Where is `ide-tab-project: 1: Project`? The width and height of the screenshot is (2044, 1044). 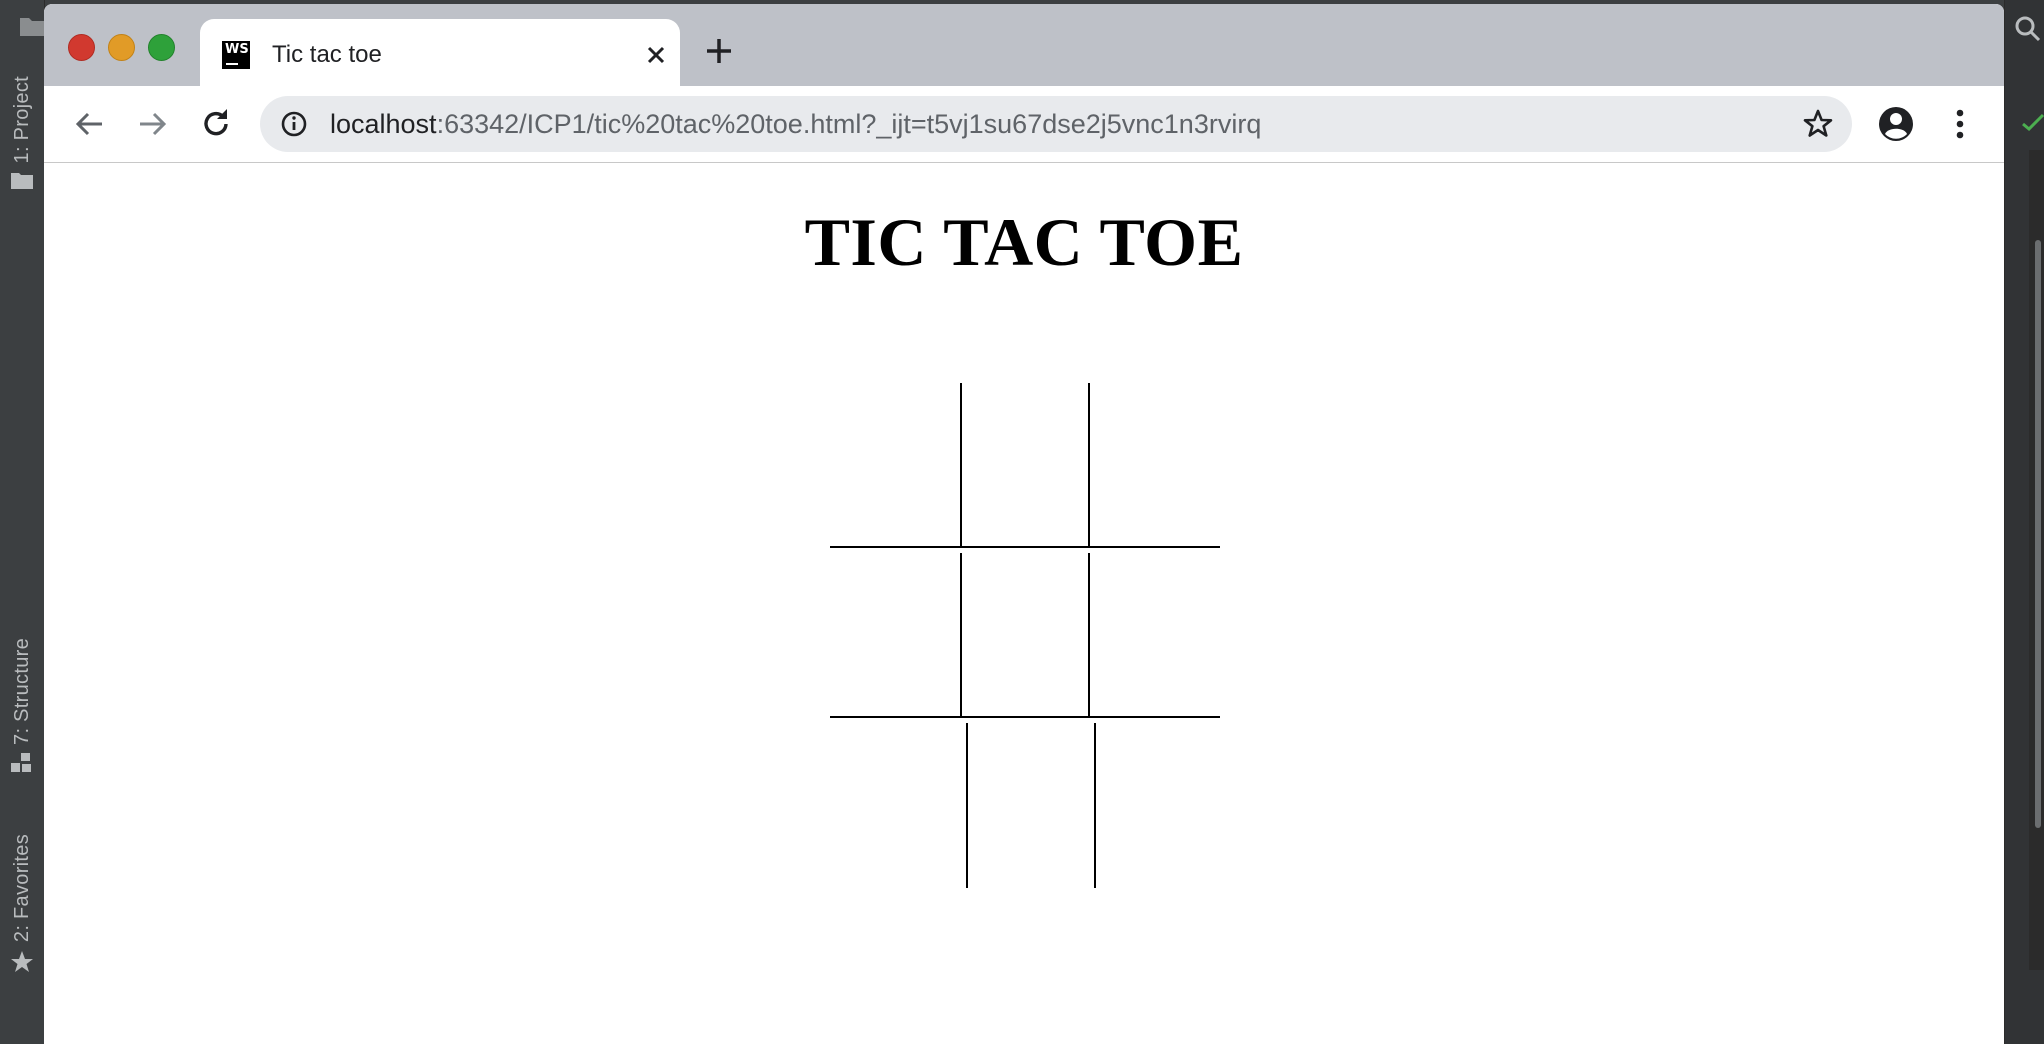
ide-tab-project: 1: Project is located at coordinates (22, 133).